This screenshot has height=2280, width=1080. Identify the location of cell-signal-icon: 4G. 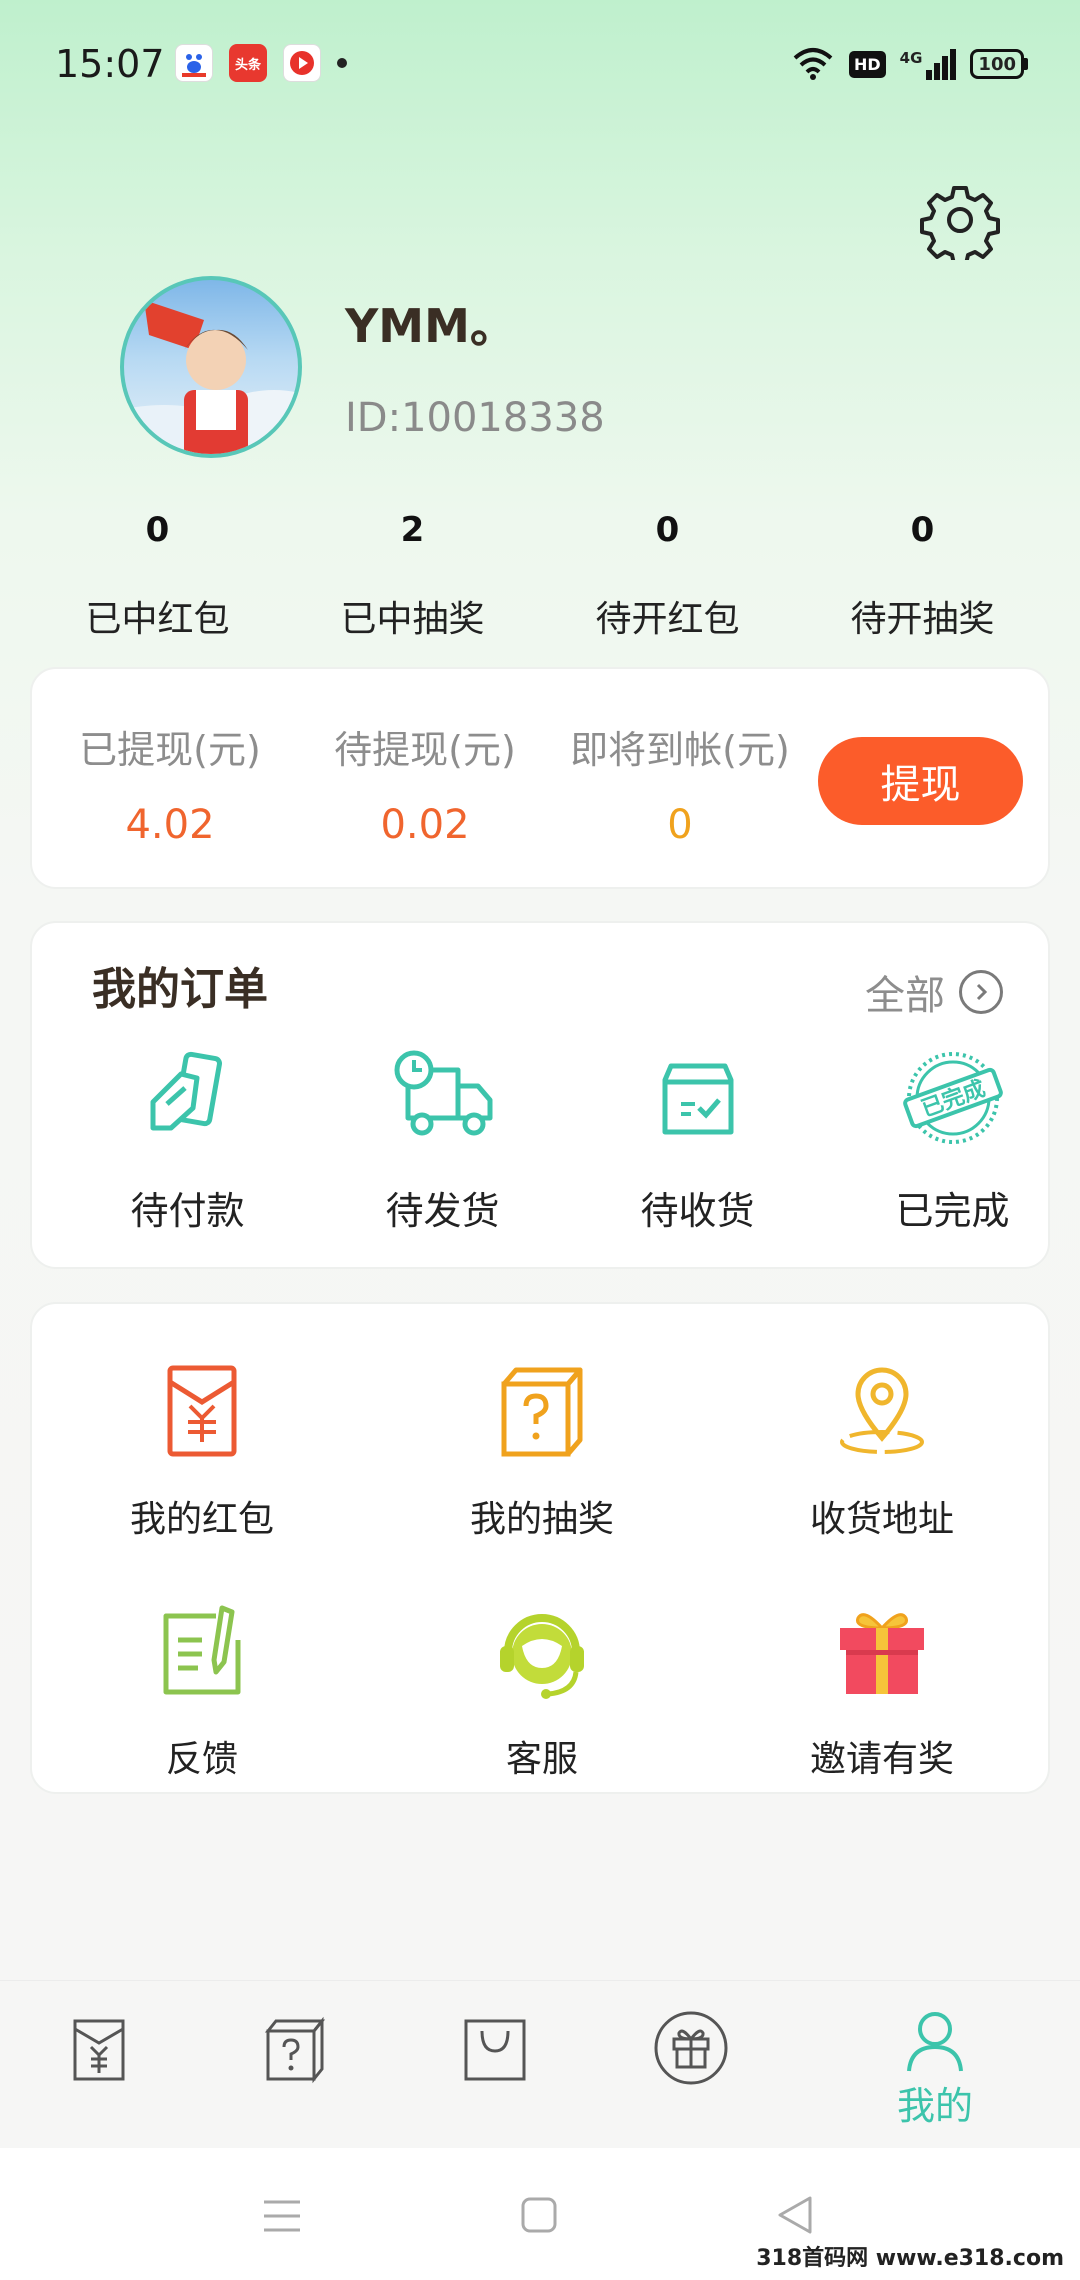
(928, 64).